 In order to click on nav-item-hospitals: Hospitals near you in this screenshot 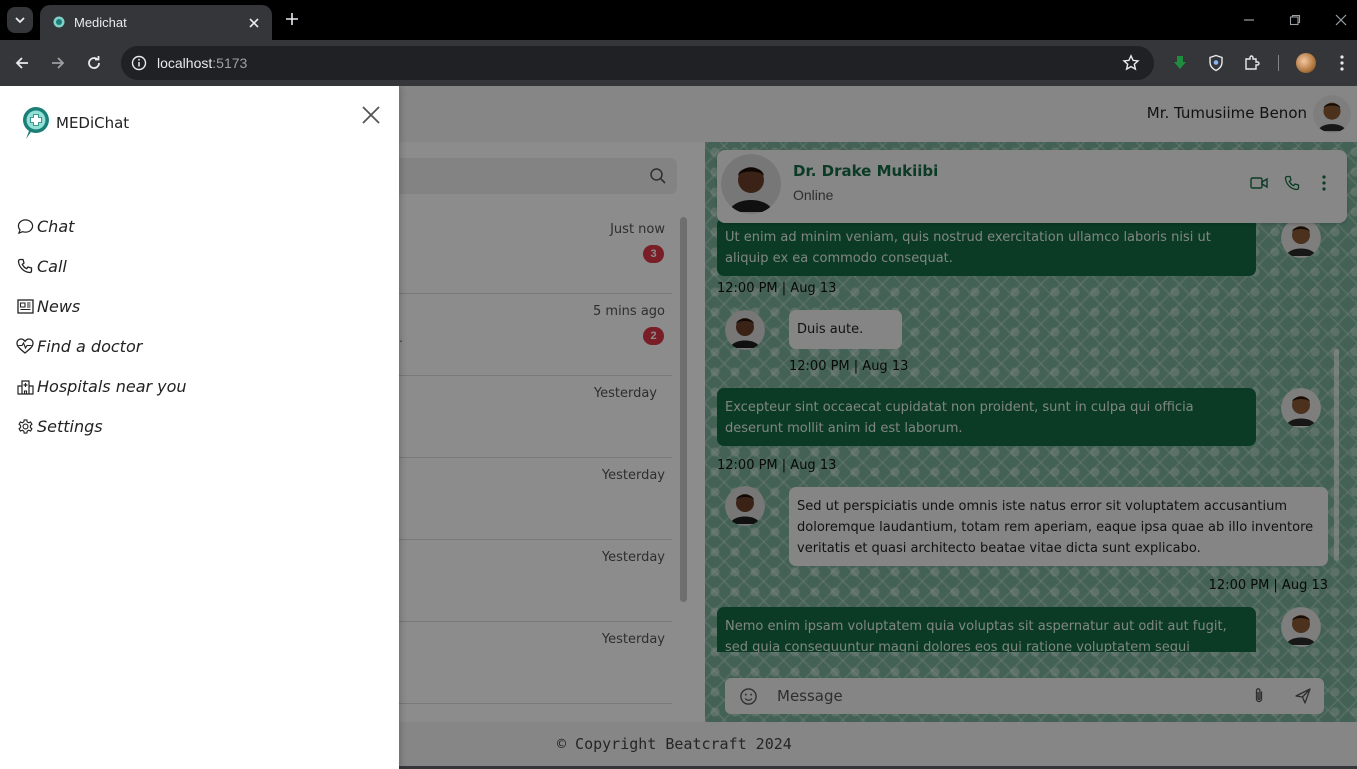, I will do `click(101, 386)`.